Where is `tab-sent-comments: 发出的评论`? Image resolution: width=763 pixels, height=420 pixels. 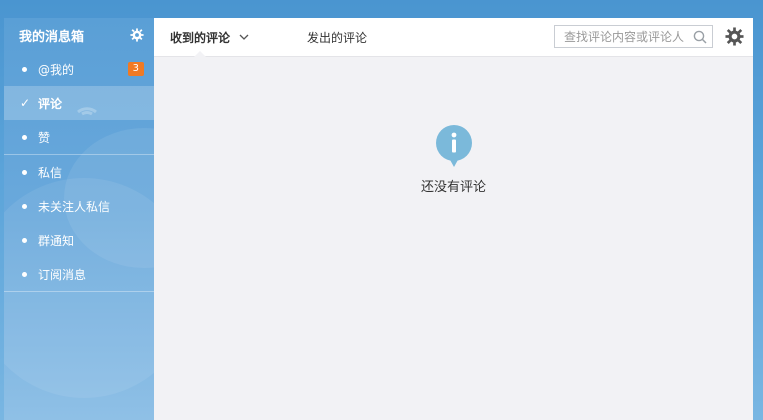
tab-sent-comments: 发出的评论 is located at coordinates (337, 37).